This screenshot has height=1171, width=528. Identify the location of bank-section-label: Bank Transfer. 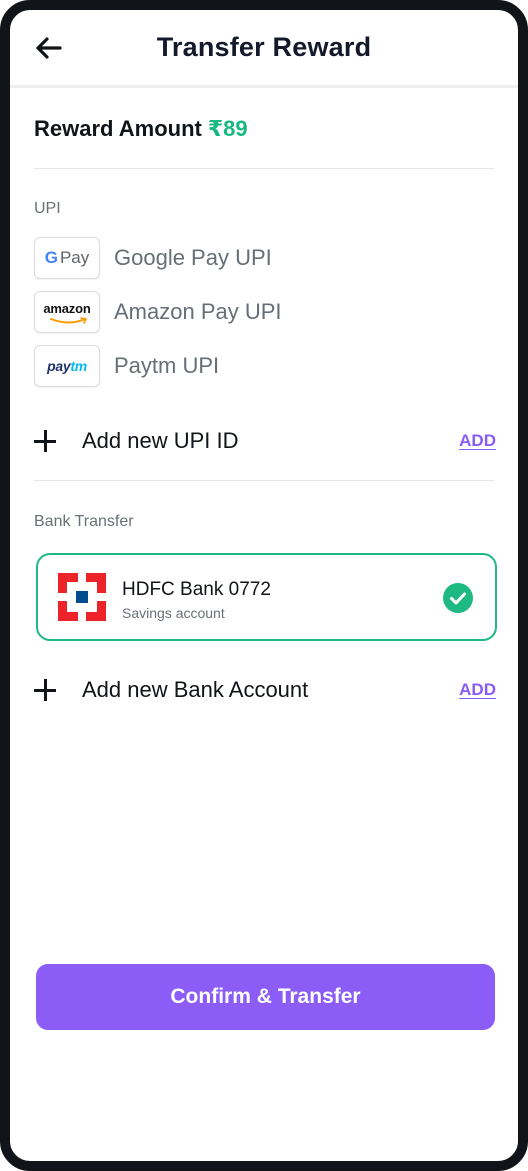
(84, 521).